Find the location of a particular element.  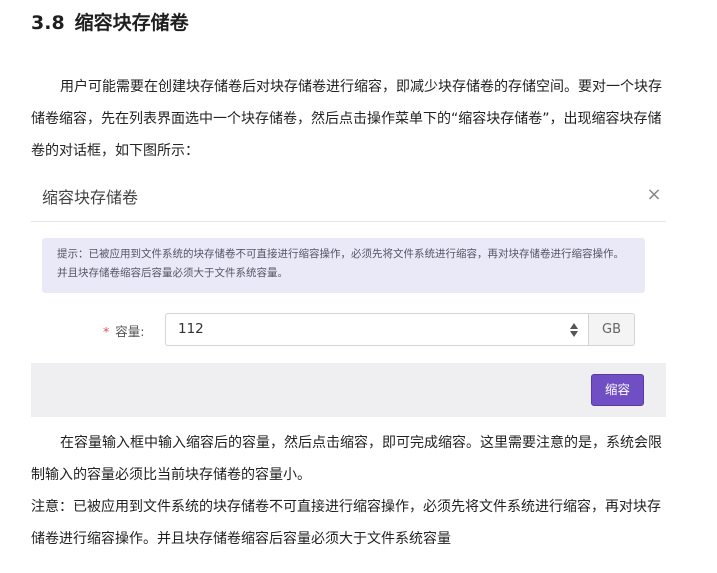

section-title: 缩容块存储卷 is located at coordinates (131, 23).